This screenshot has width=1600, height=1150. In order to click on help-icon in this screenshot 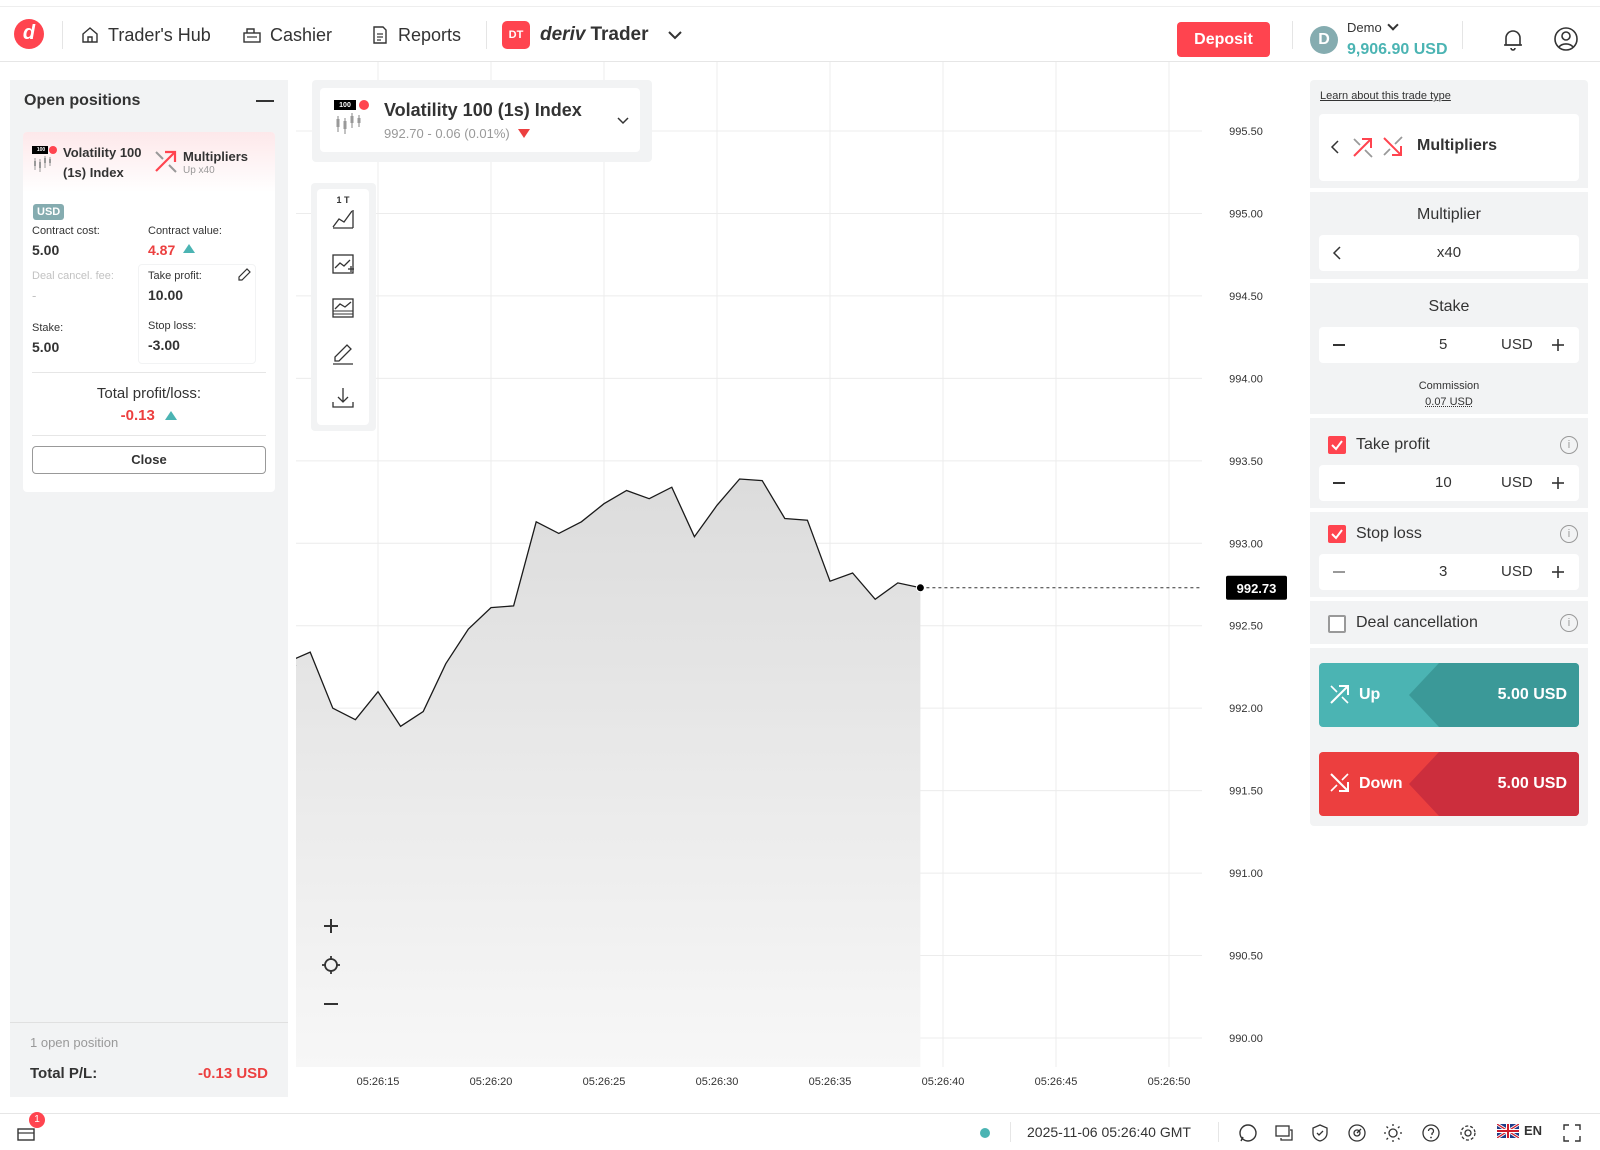, I will do `click(1431, 1133)`.